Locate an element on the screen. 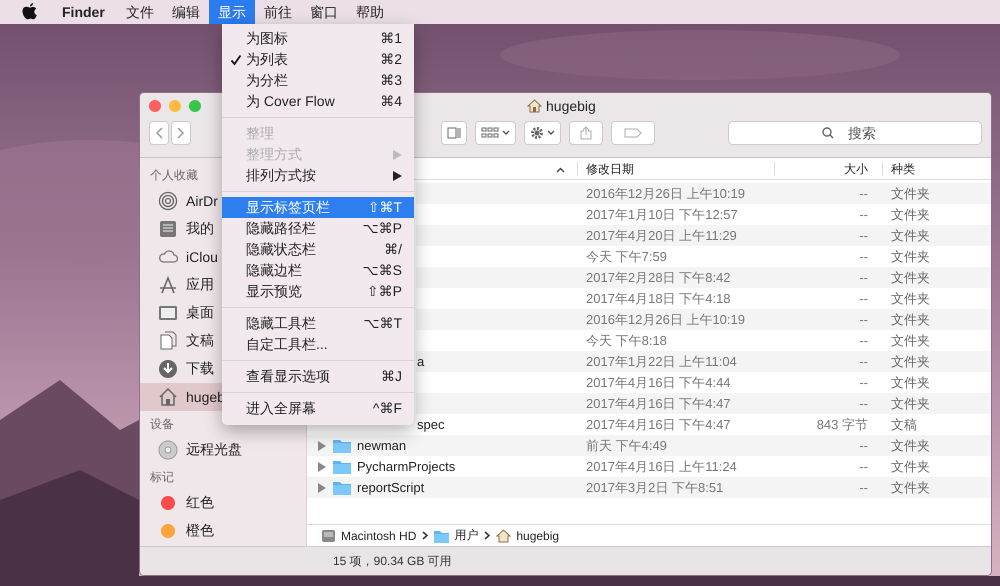  size-cell-text: 843 字节 is located at coordinates (842, 425).